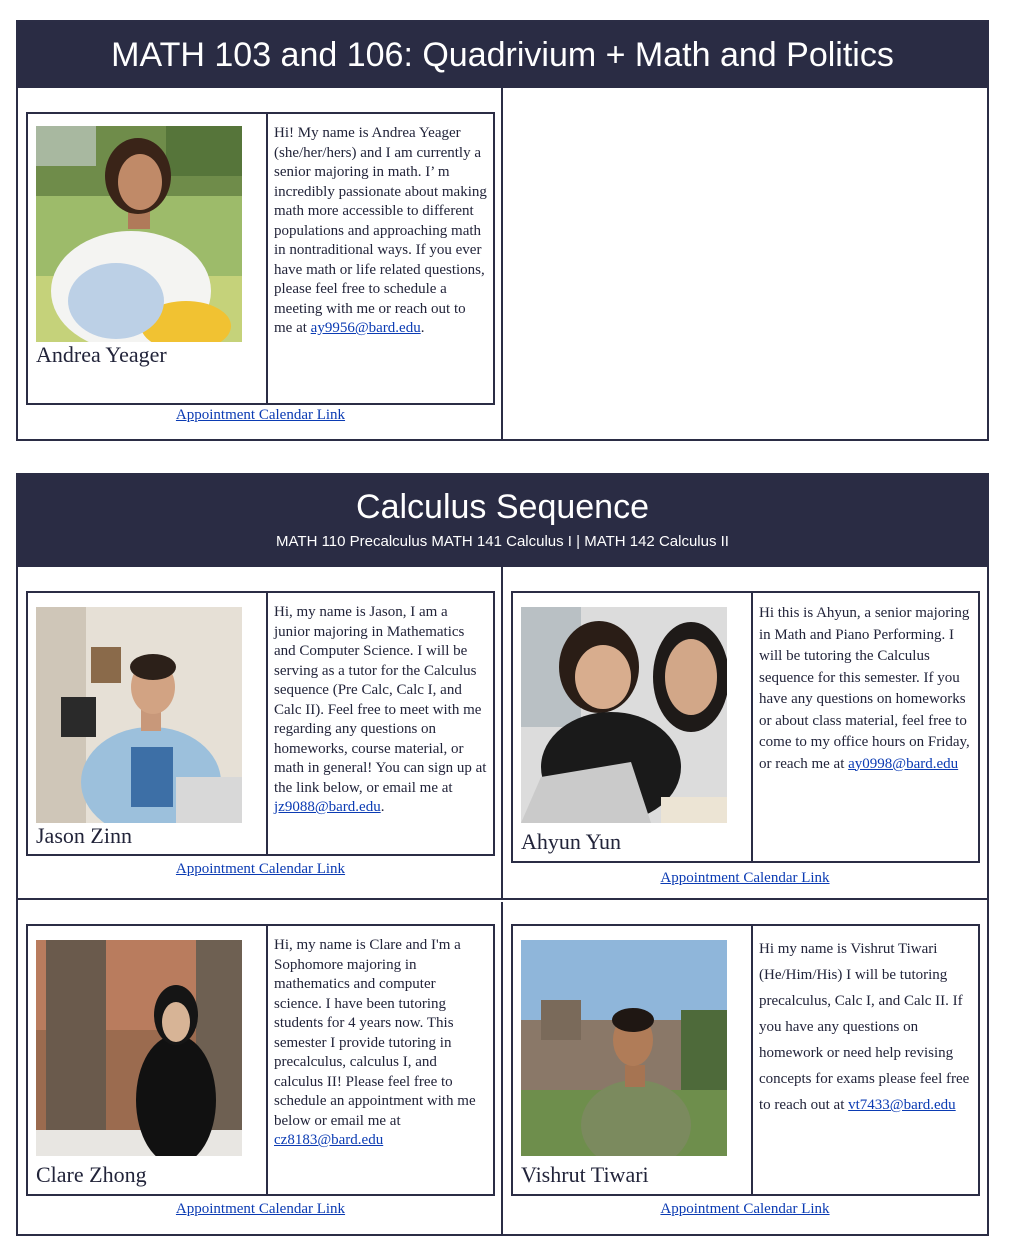  What do you see at coordinates (139, 715) in the screenshot?
I see `tutor-photo-jason-zinn` at bounding box center [139, 715].